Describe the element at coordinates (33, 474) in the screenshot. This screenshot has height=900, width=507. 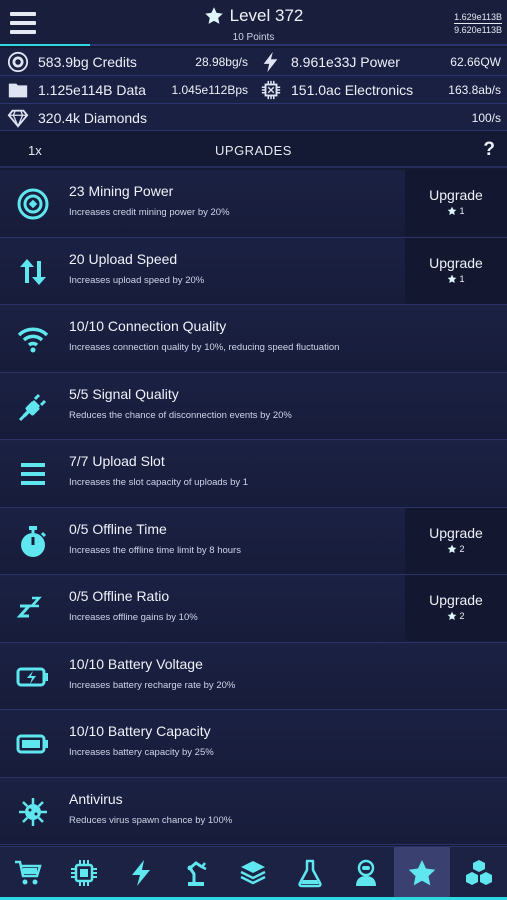
I see `bars-icon` at that location.